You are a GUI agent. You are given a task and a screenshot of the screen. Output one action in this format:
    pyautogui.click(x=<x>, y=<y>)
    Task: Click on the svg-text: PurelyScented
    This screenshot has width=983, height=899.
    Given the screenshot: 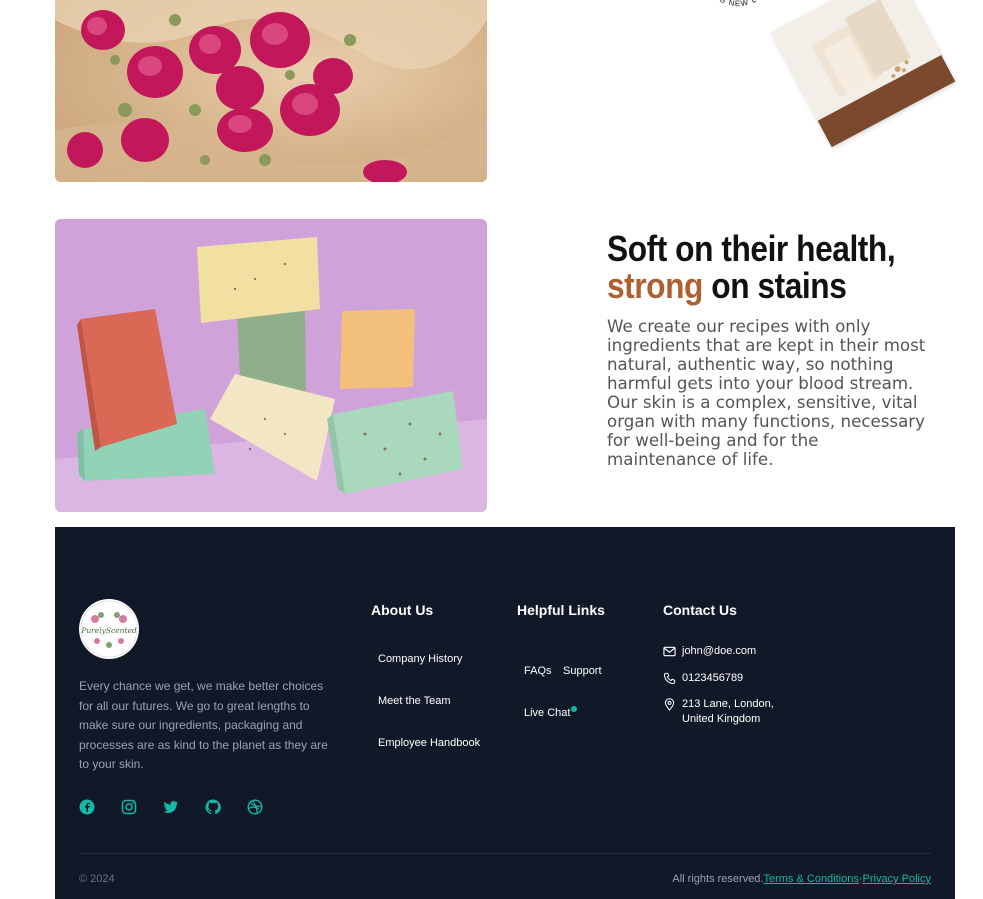 What is the action you would take?
    pyautogui.click(x=108, y=630)
    